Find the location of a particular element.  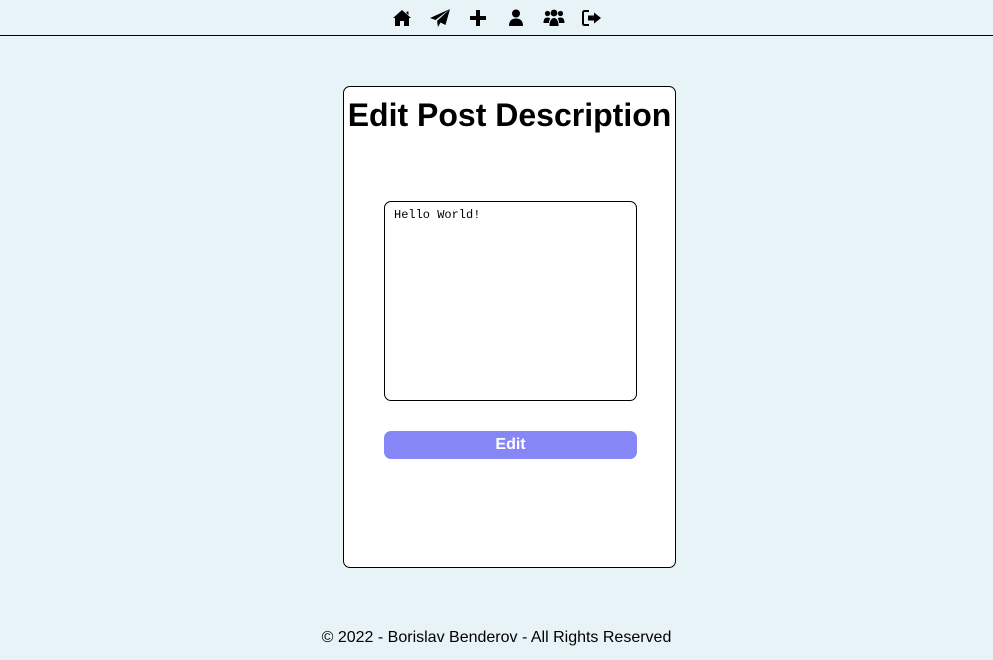

nav-add-link is located at coordinates (478, 18).